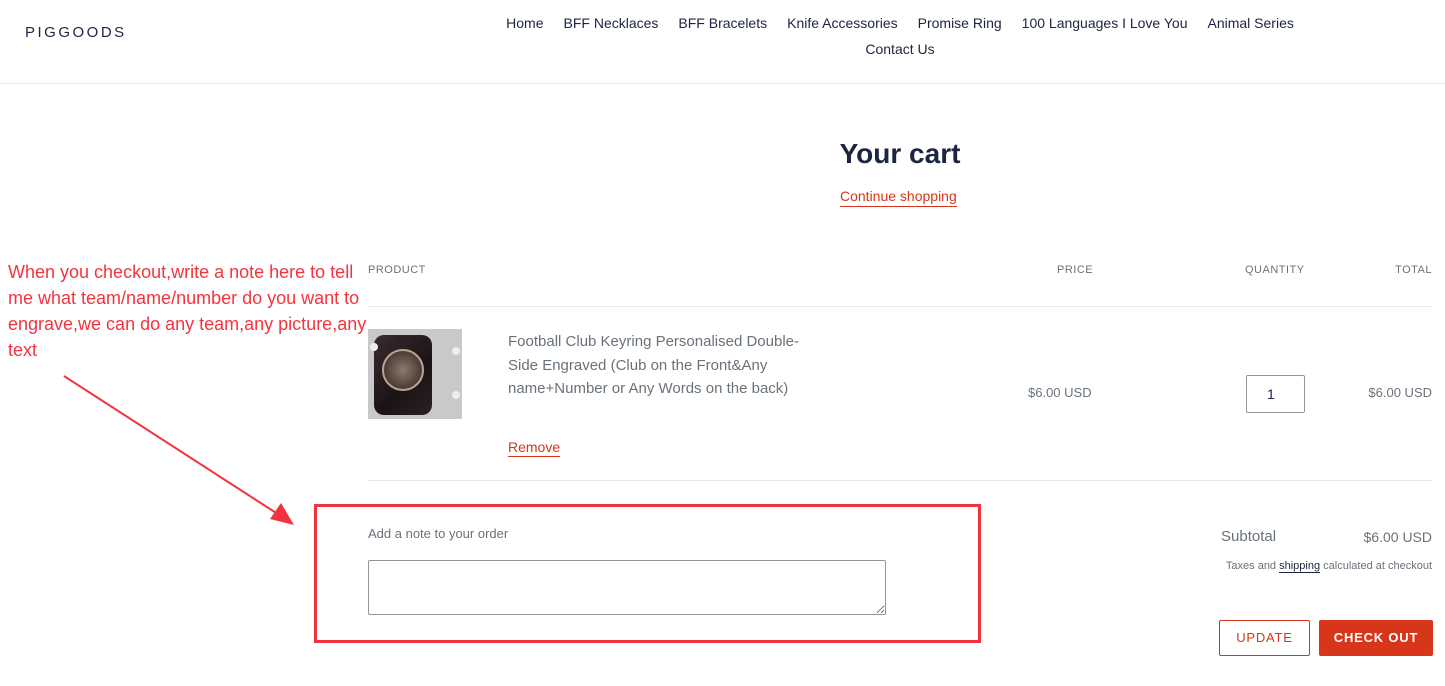 This screenshot has width=1445, height=686. I want to click on column-header-quantity: QUANTITY, so click(1275, 270).